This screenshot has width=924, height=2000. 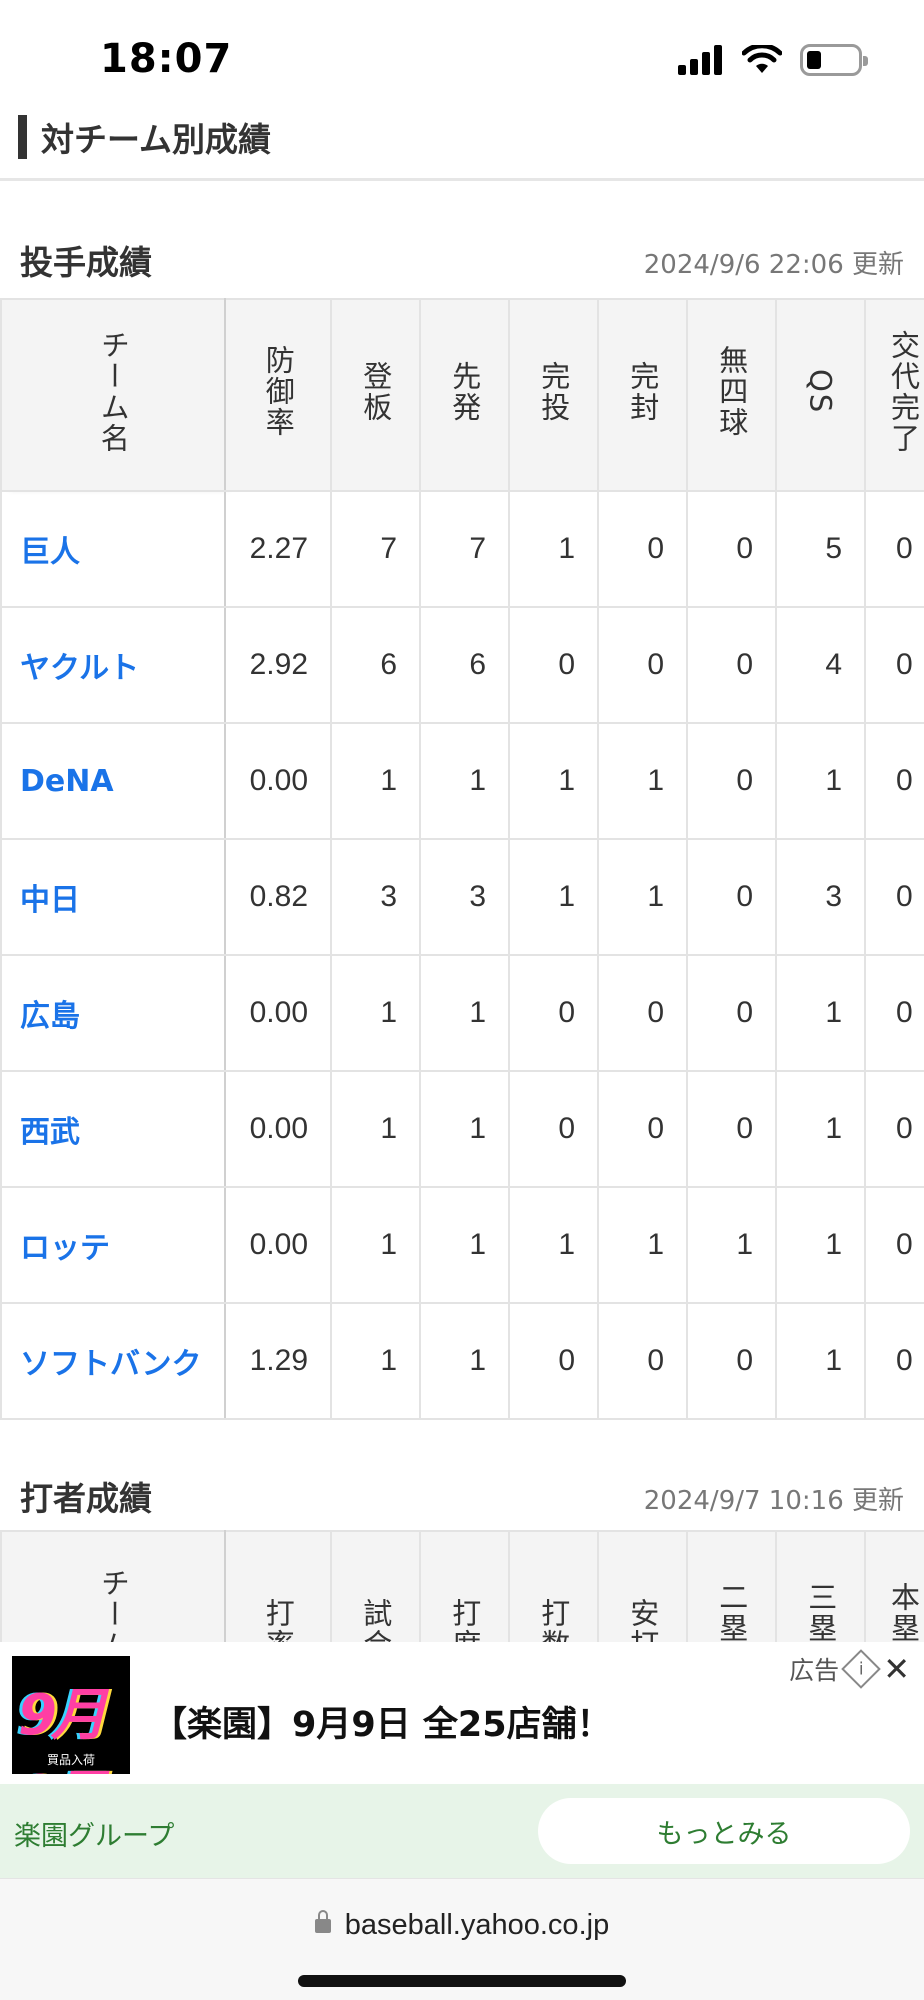 What do you see at coordinates (896, 1669) in the screenshot?
I see `ad-close-icon: ✕` at bounding box center [896, 1669].